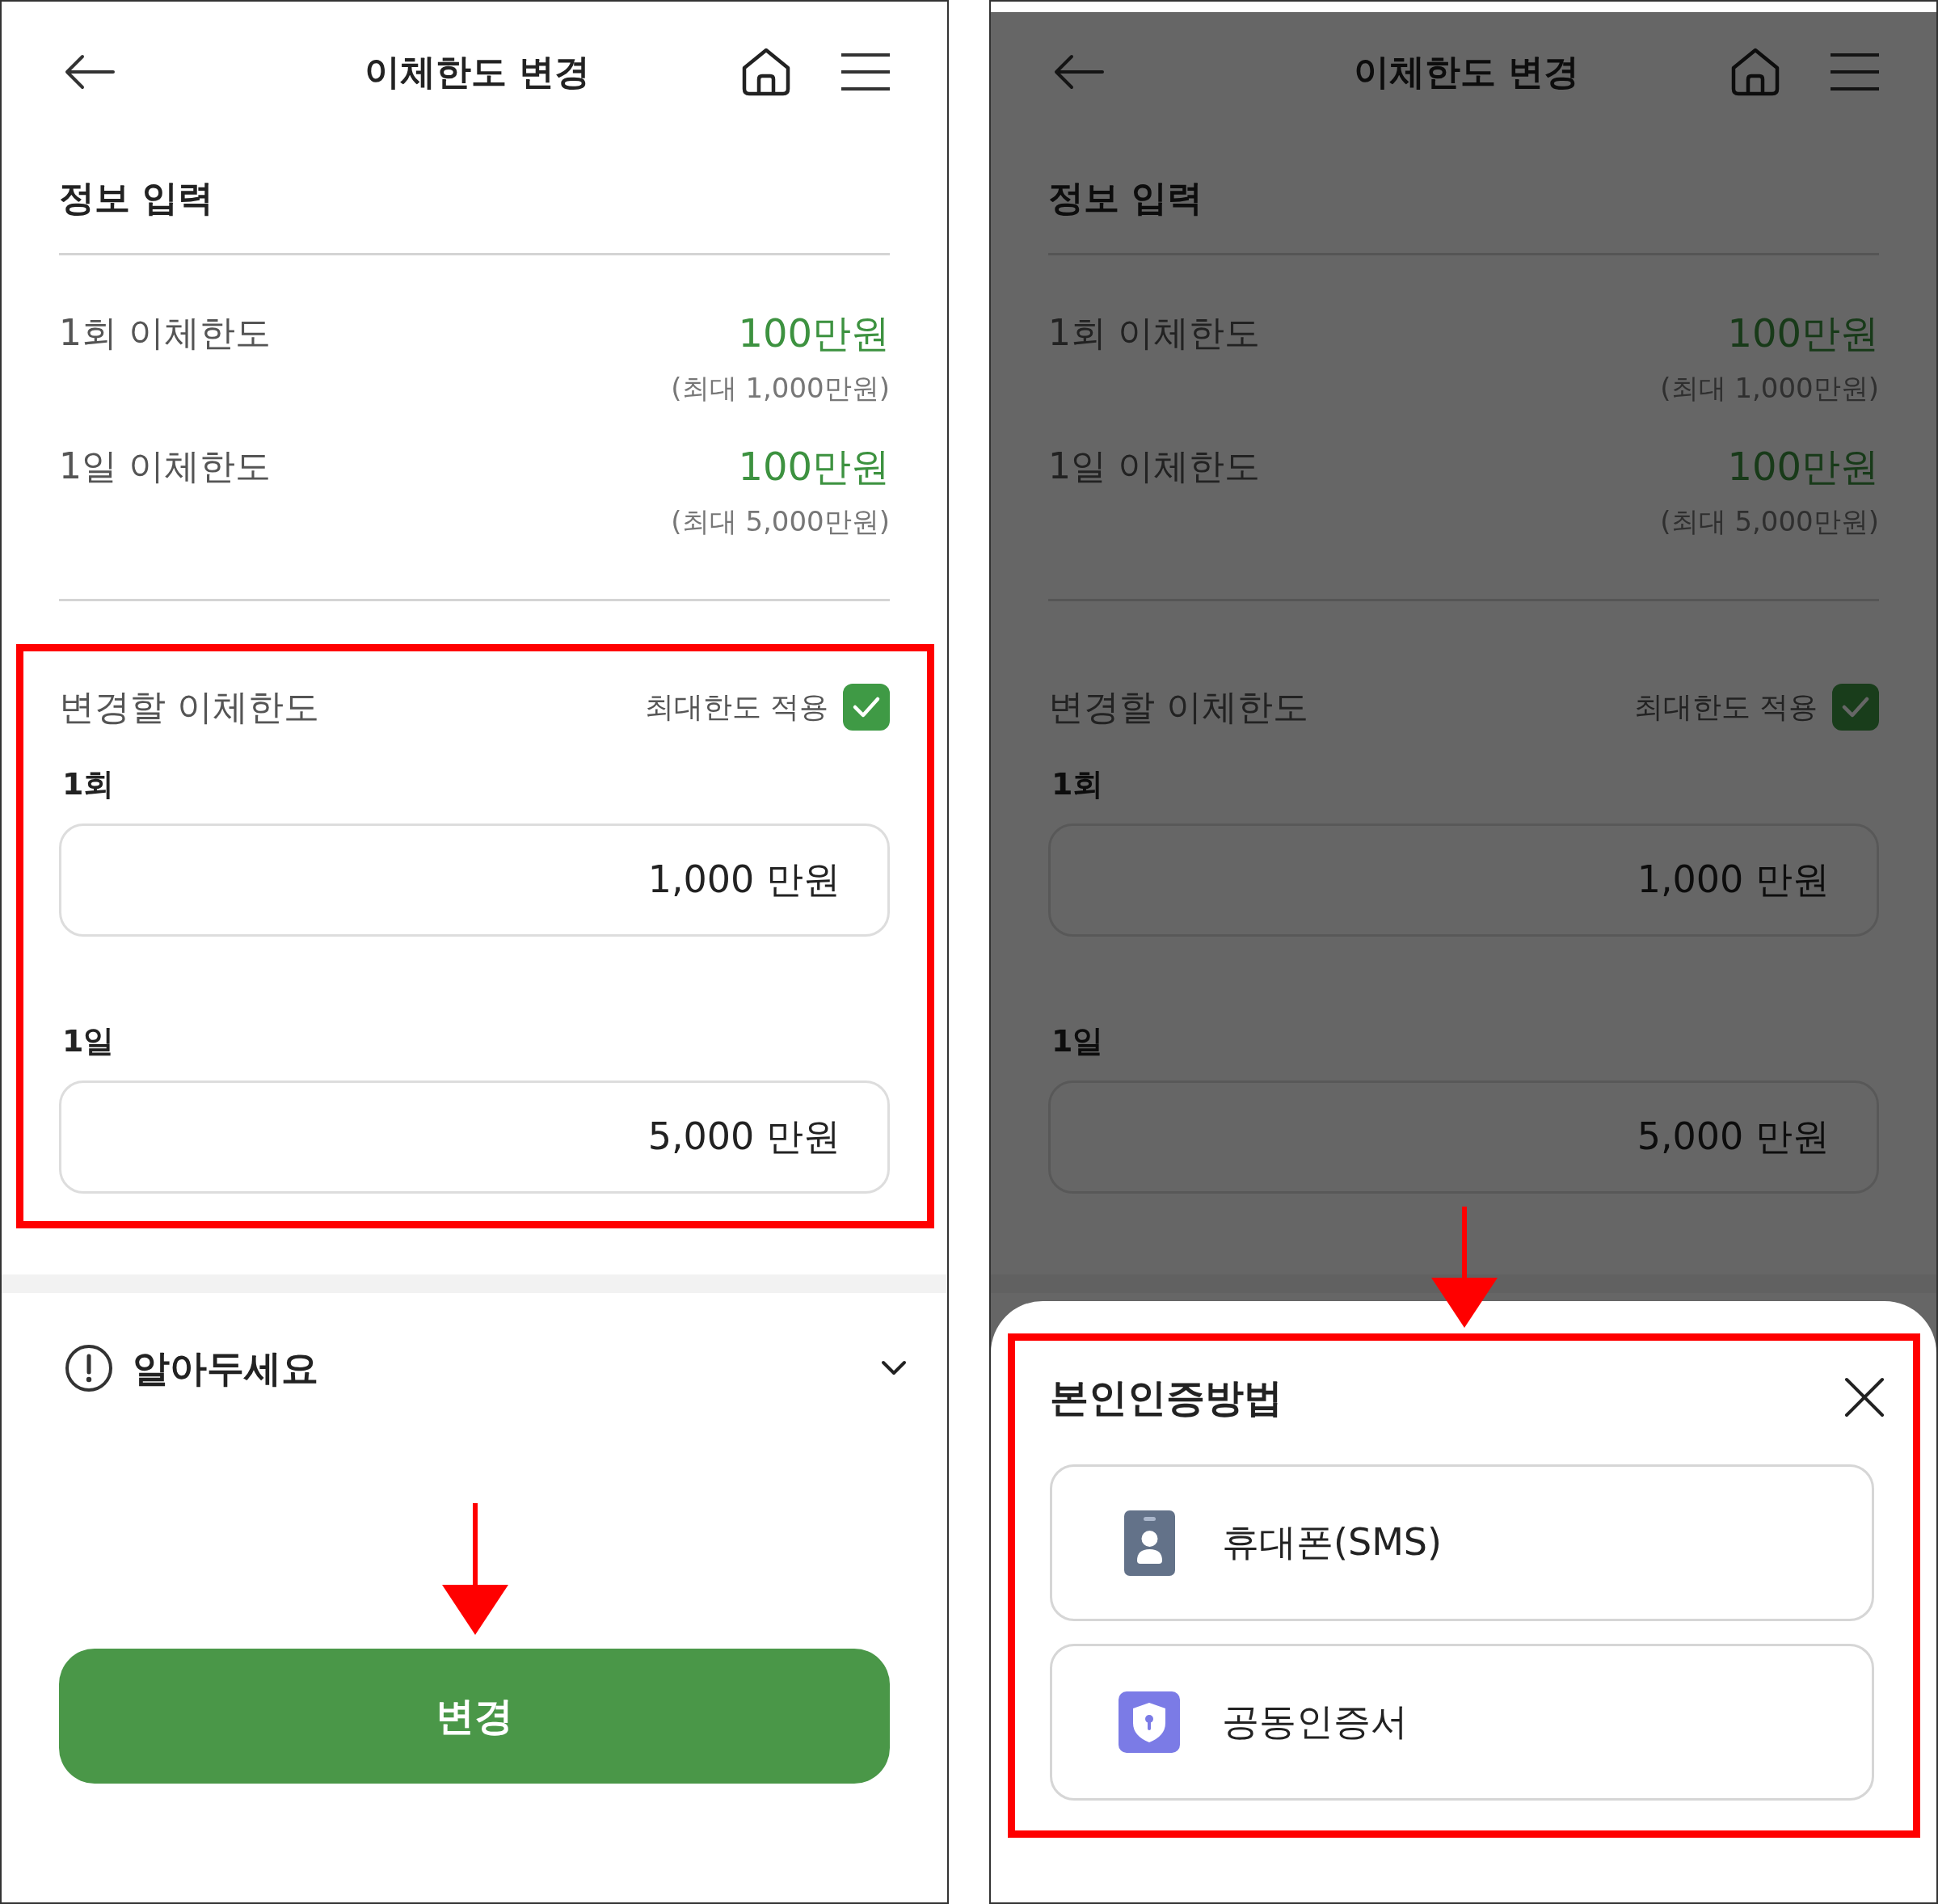 This screenshot has width=1938, height=1904. What do you see at coordinates (766, 71) in the screenshot?
I see `home-icon` at bounding box center [766, 71].